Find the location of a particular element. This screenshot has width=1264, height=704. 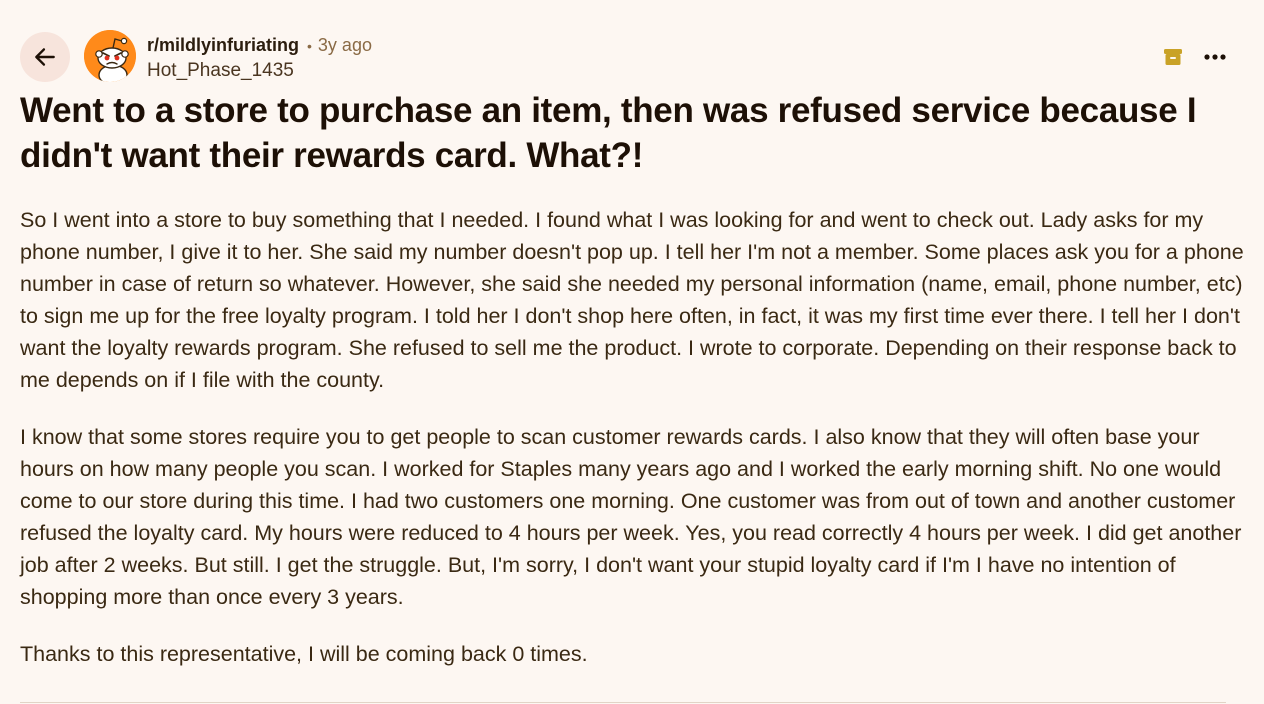

reddit-snoo-avatar-icon is located at coordinates (110, 56).